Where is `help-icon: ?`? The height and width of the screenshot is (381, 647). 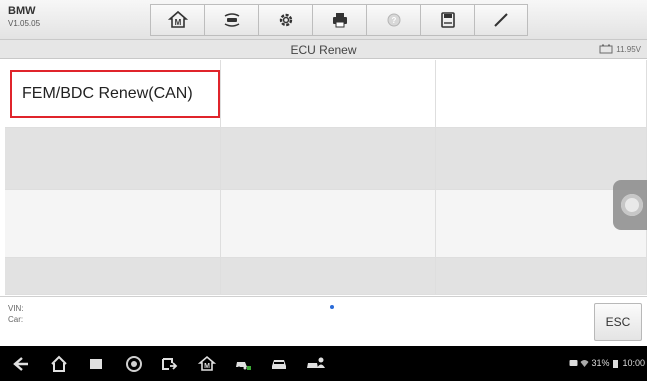
help-icon: ? is located at coordinates (393, 20).